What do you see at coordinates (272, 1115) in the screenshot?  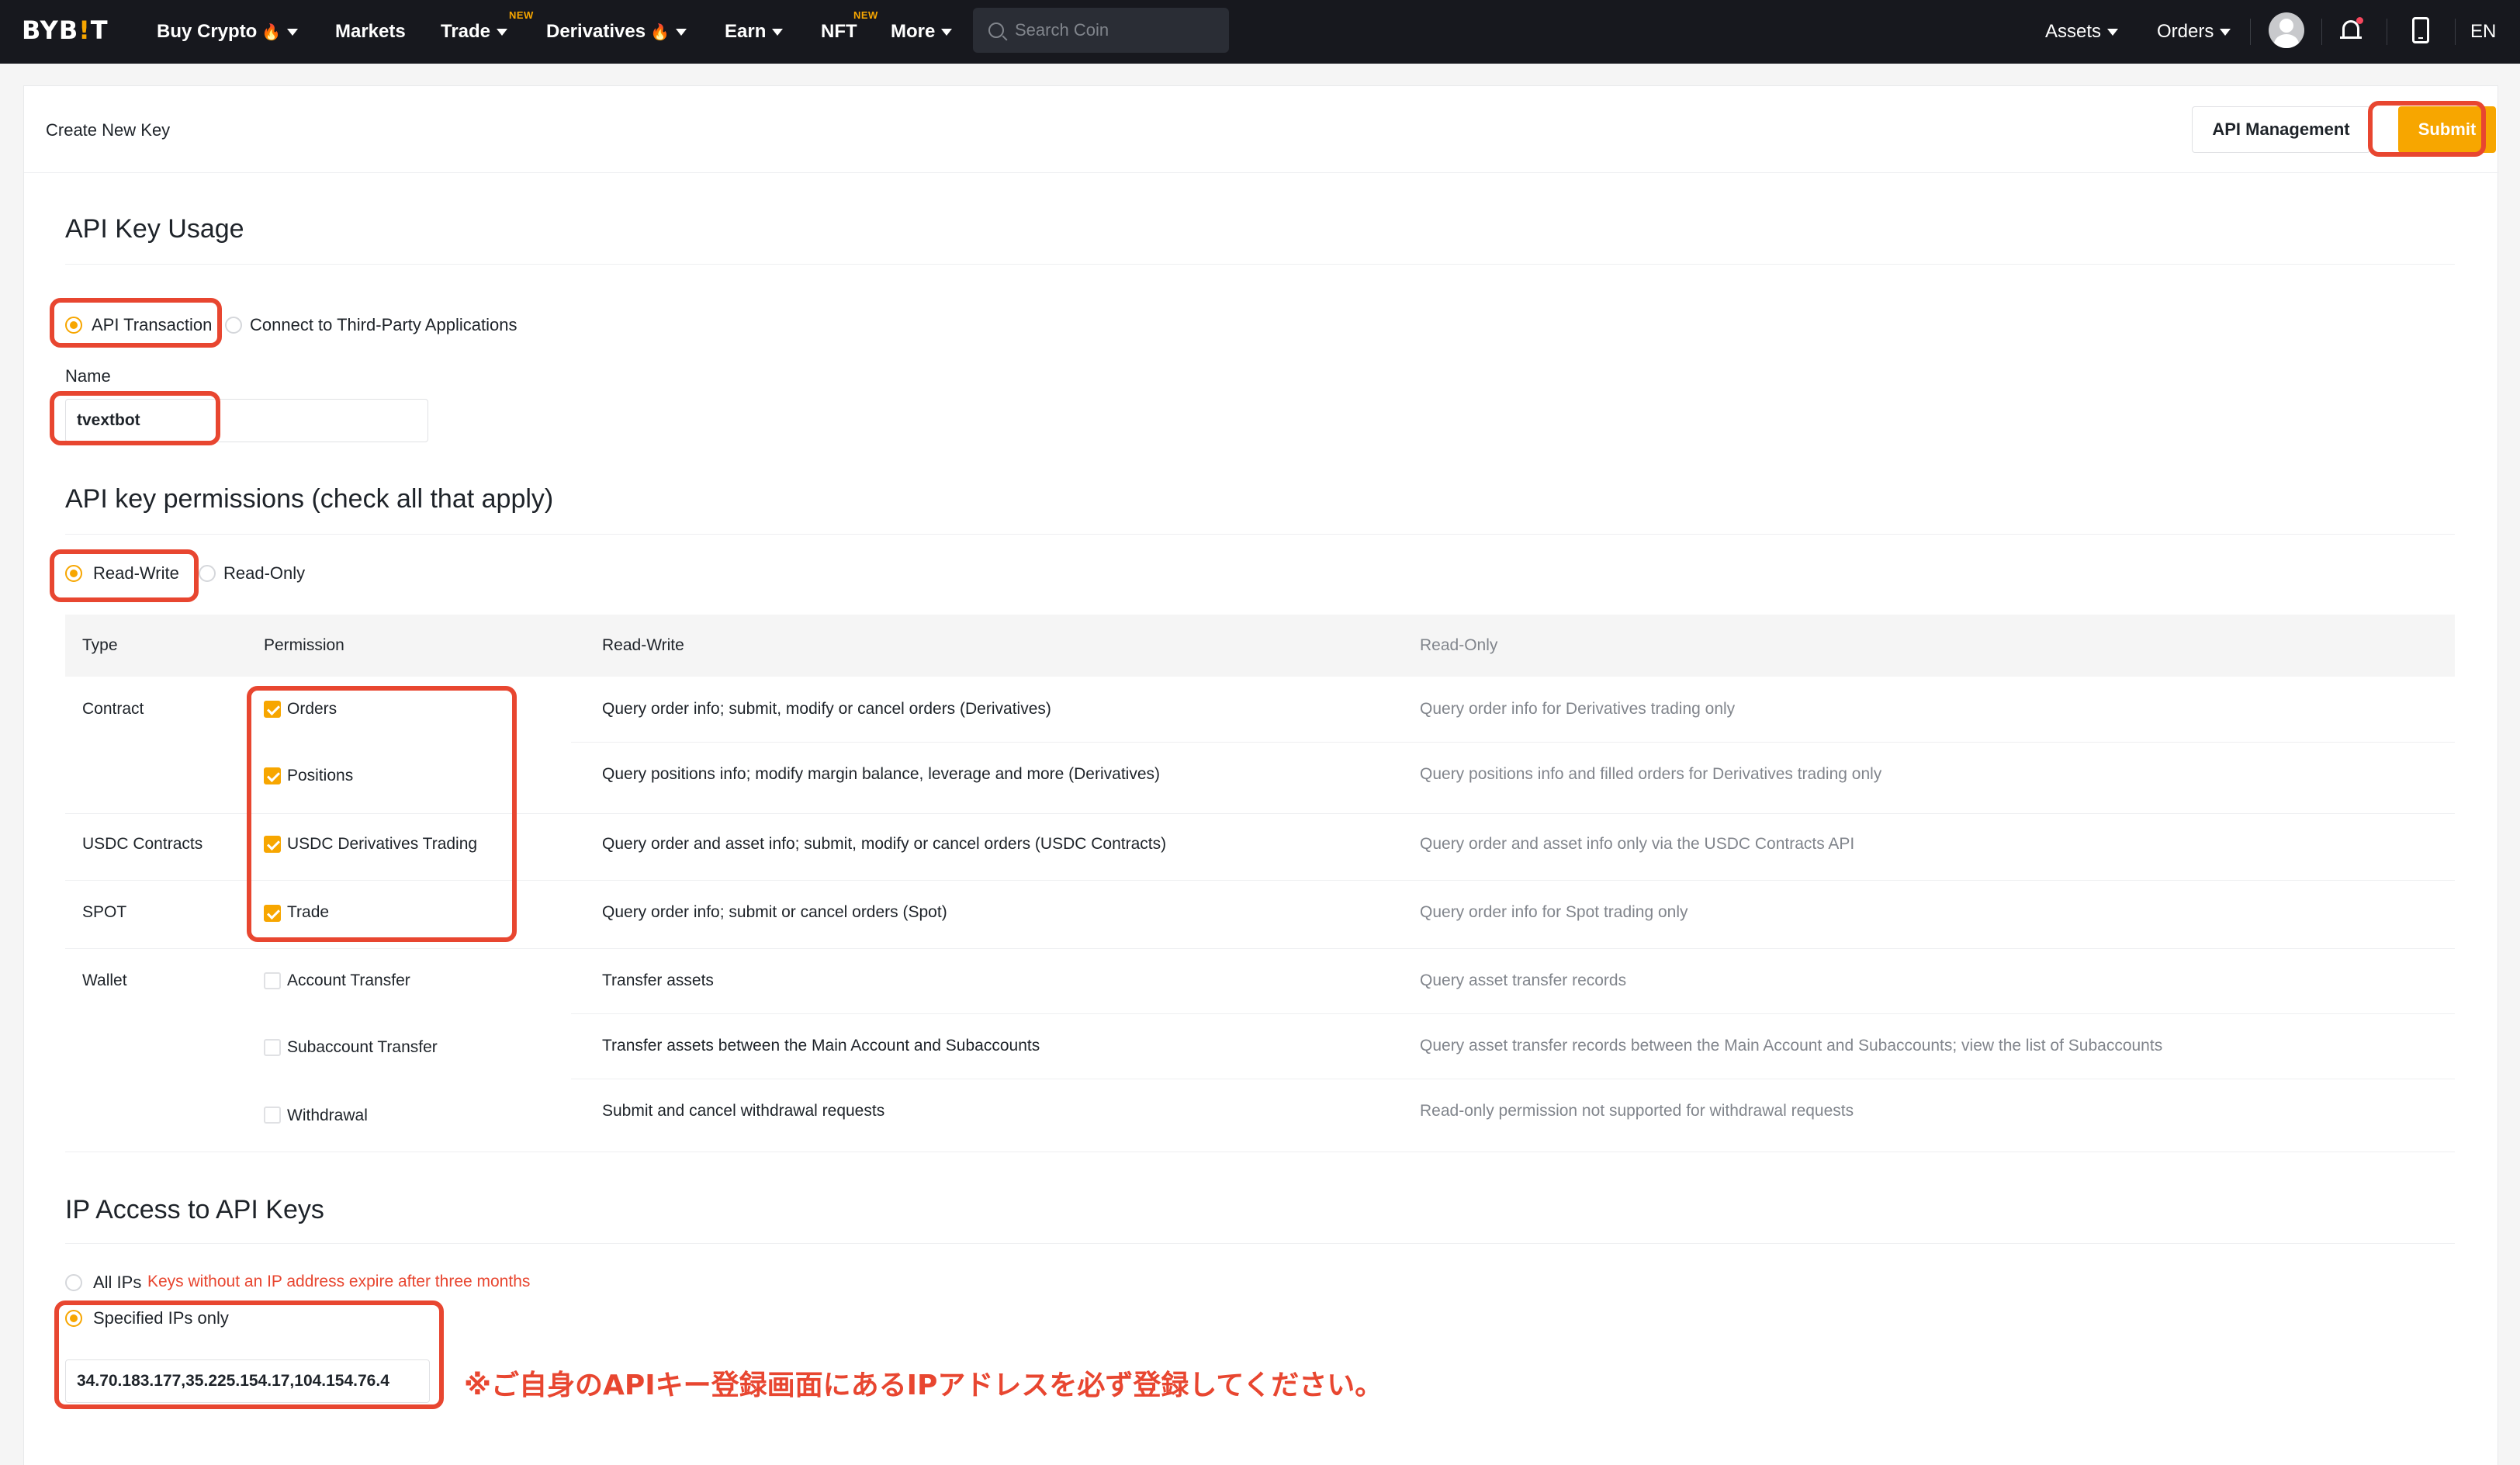 I see `checkbox-withdrawal` at bounding box center [272, 1115].